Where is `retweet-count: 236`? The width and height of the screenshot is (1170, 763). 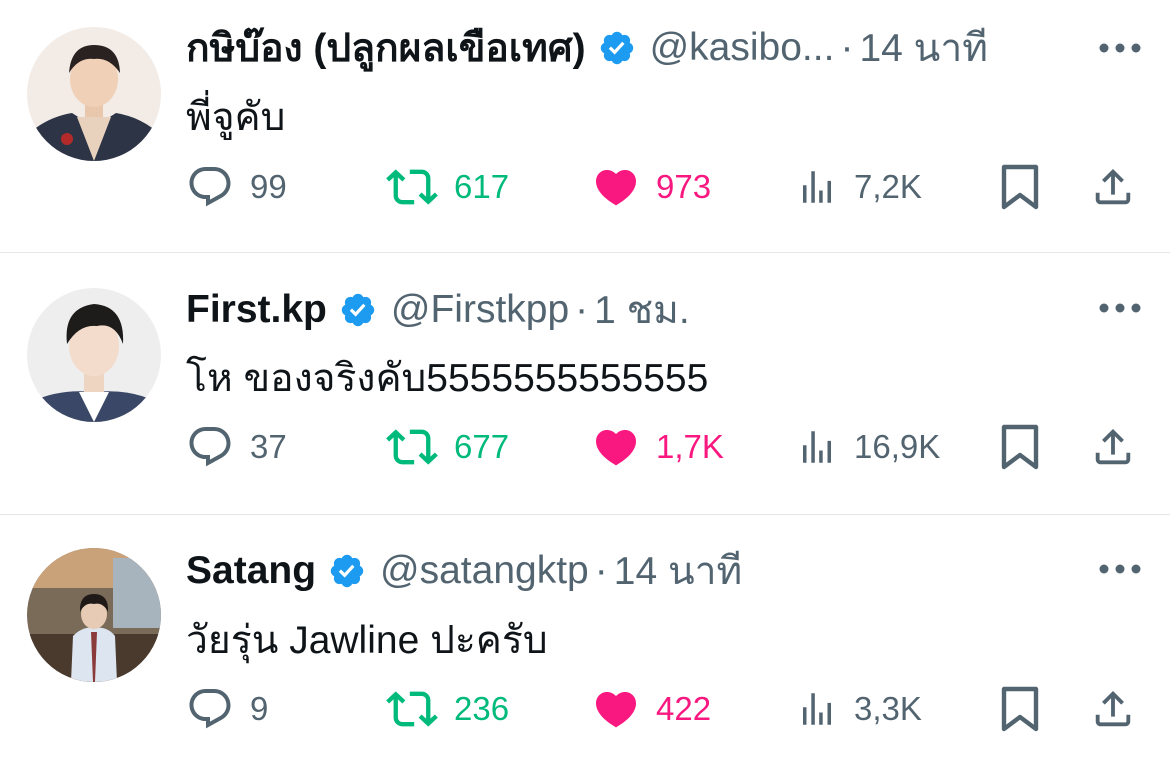 retweet-count: 236 is located at coordinates (482, 708).